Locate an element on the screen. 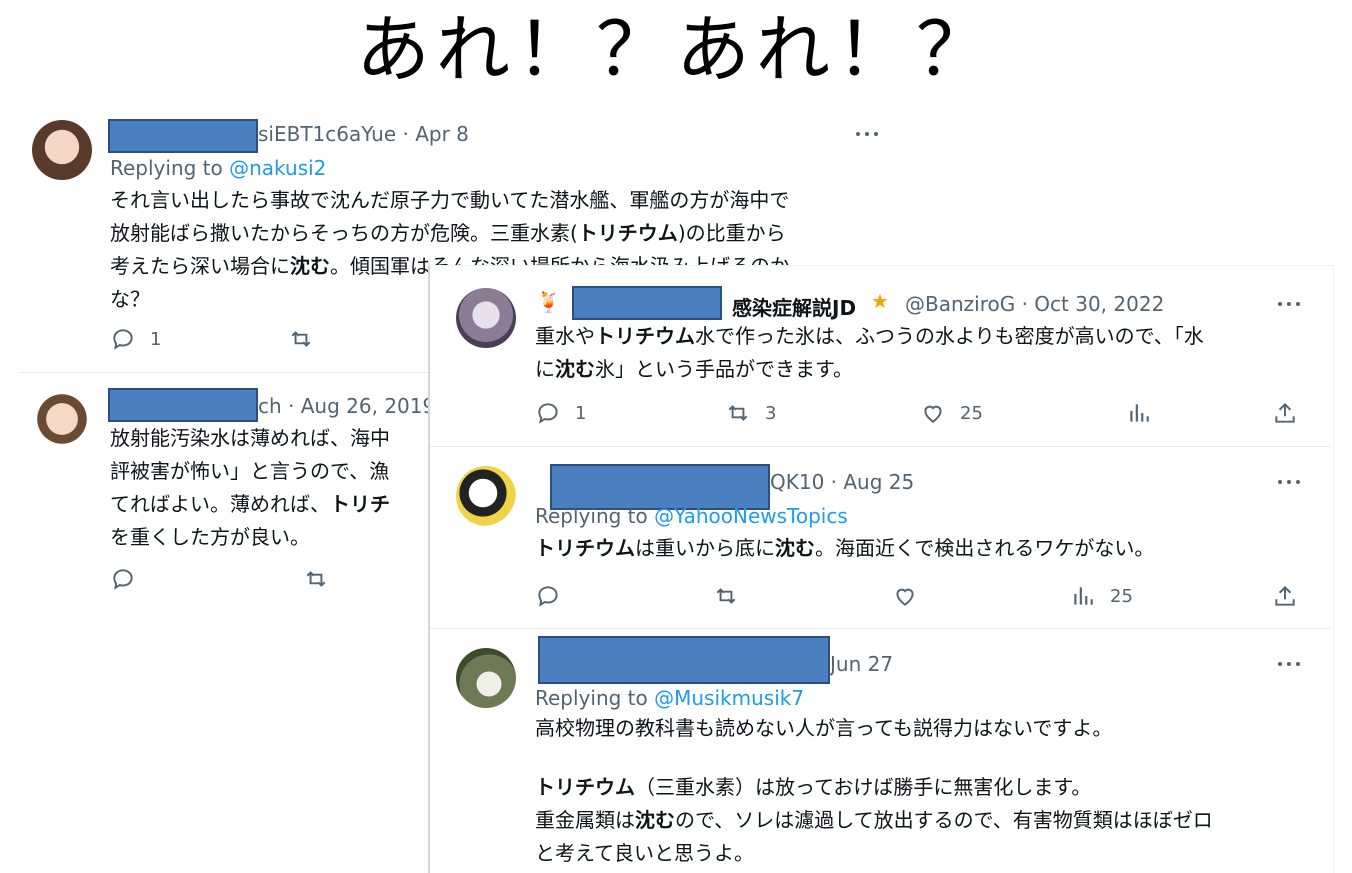 This screenshot has height=873, width=1352. reply-mention-link: @YahooNewsTopics is located at coordinates (751, 516).